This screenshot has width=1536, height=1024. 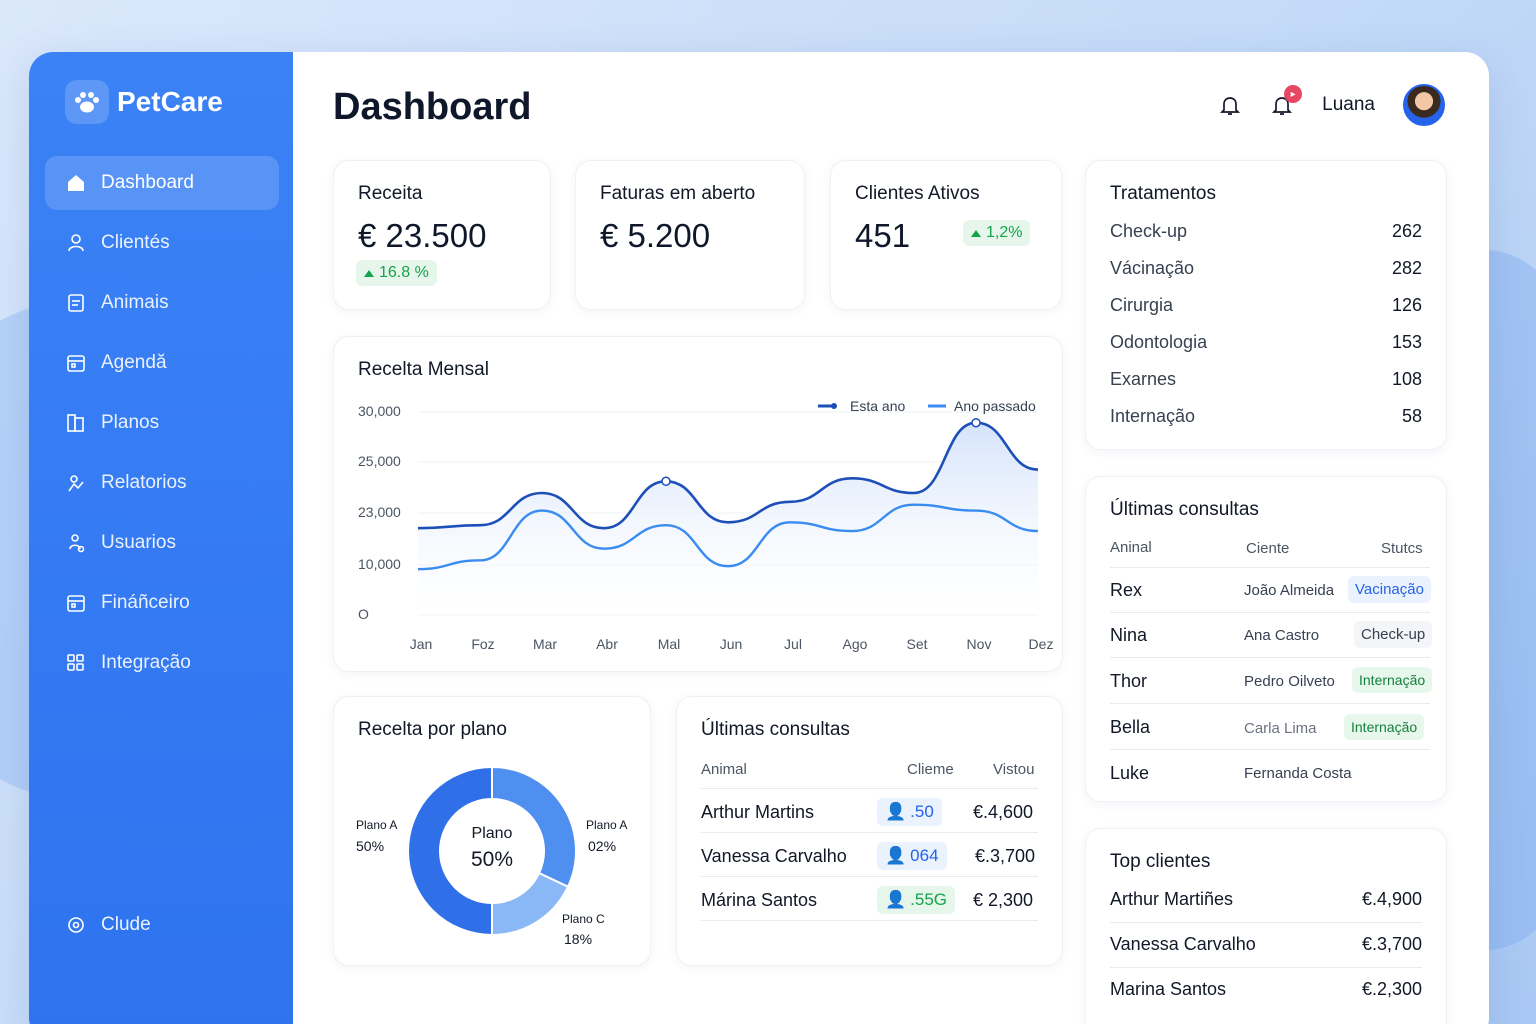 I want to click on x-tick-label: Mal, so click(x=669, y=644).